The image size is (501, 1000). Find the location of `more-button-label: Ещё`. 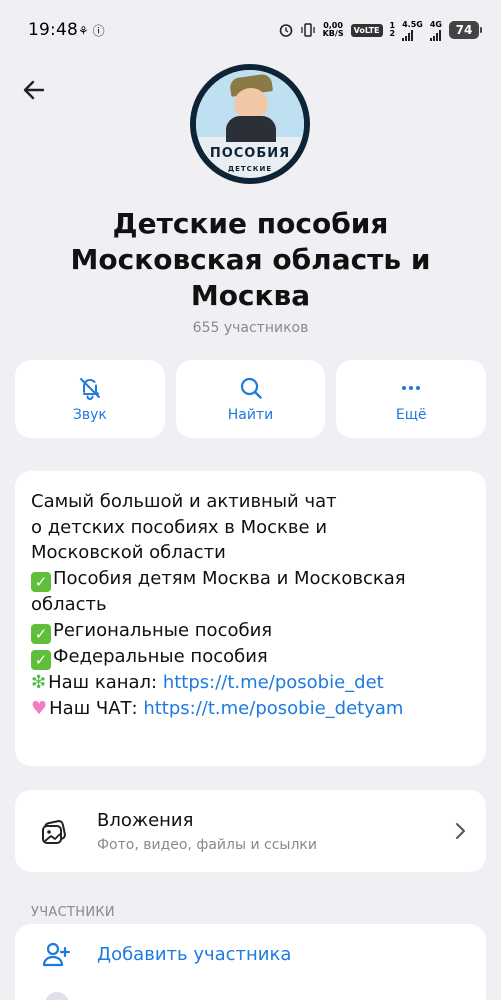

more-button-label: Ещё is located at coordinates (411, 415).